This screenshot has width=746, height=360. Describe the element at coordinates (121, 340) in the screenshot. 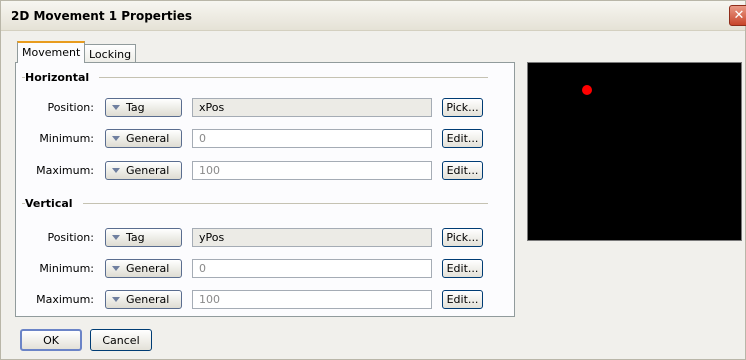

I see `cancel-button: Cancel` at that location.